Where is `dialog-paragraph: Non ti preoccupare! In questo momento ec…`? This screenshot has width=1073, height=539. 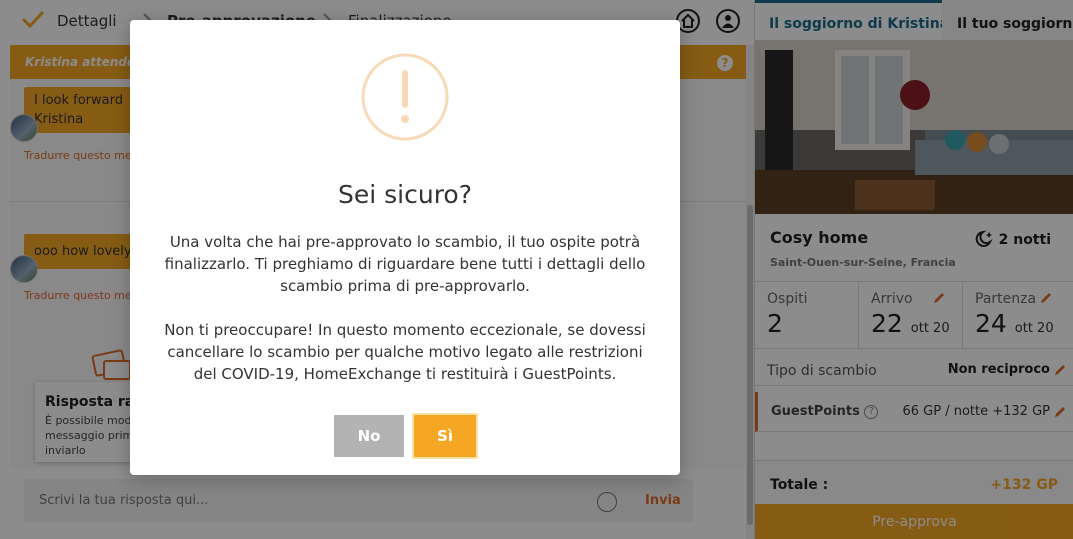
dialog-paragraph: Non ti preoccupare! In questo momento ec… is located at coordinates (405, 352).